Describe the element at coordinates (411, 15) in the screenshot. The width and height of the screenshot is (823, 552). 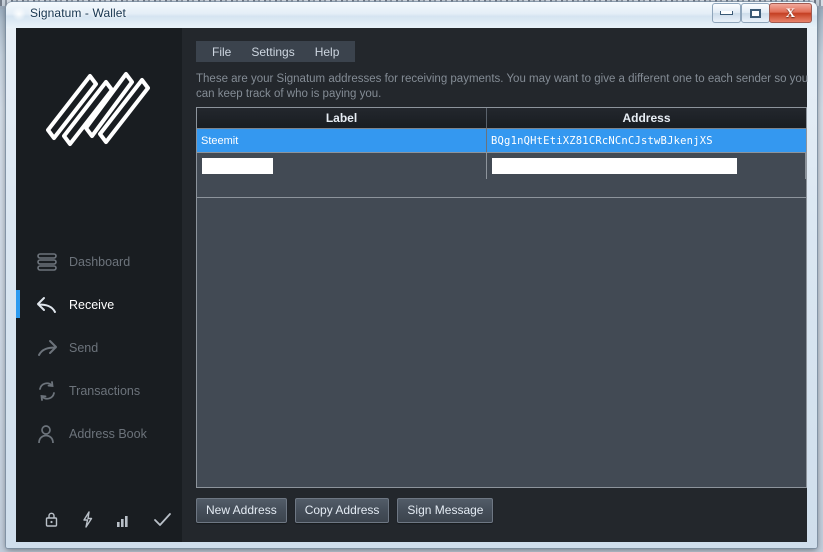
I see `title-bar: Signatum - Wallet X` at that location.